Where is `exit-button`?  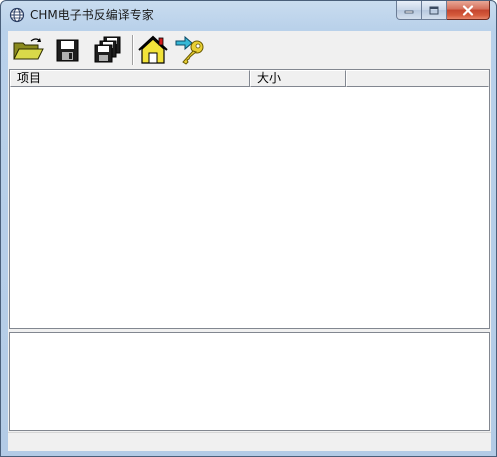 exit-button is located at coordinates (191, 50).